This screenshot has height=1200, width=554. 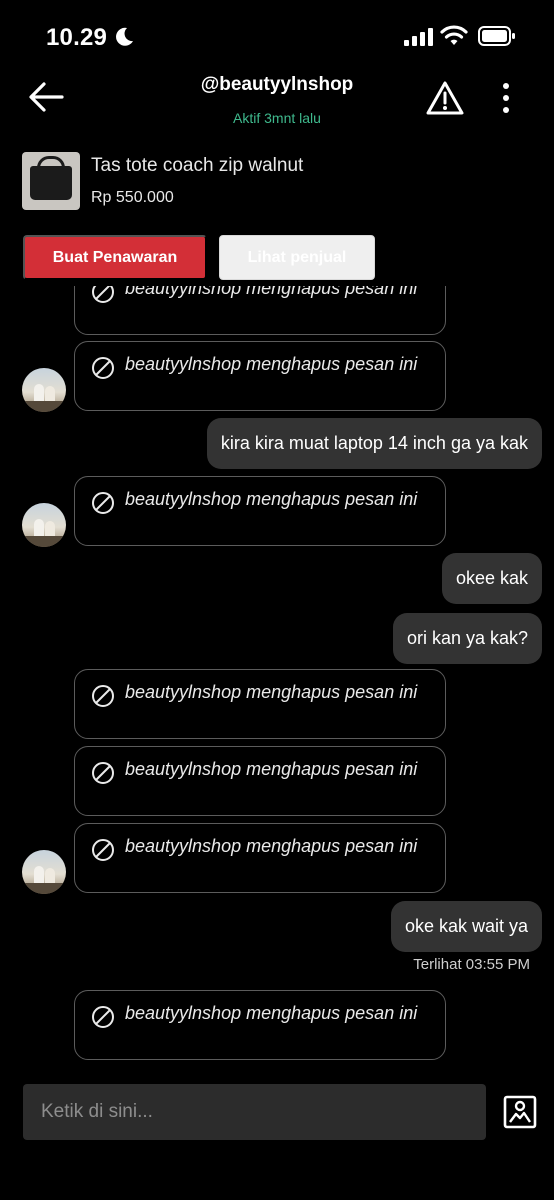 I want to click on image-upload-icon, so click(x=520, y=1112).